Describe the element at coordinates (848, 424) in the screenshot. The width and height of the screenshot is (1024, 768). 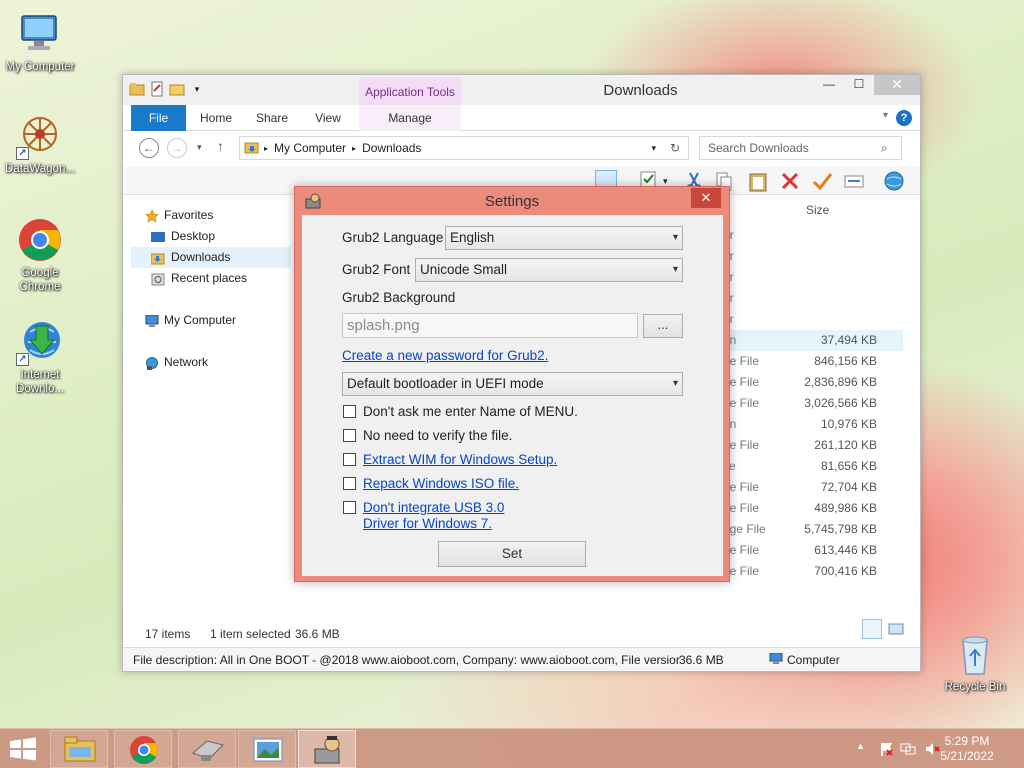
I see `file-size: 10,976 KB` at that location.